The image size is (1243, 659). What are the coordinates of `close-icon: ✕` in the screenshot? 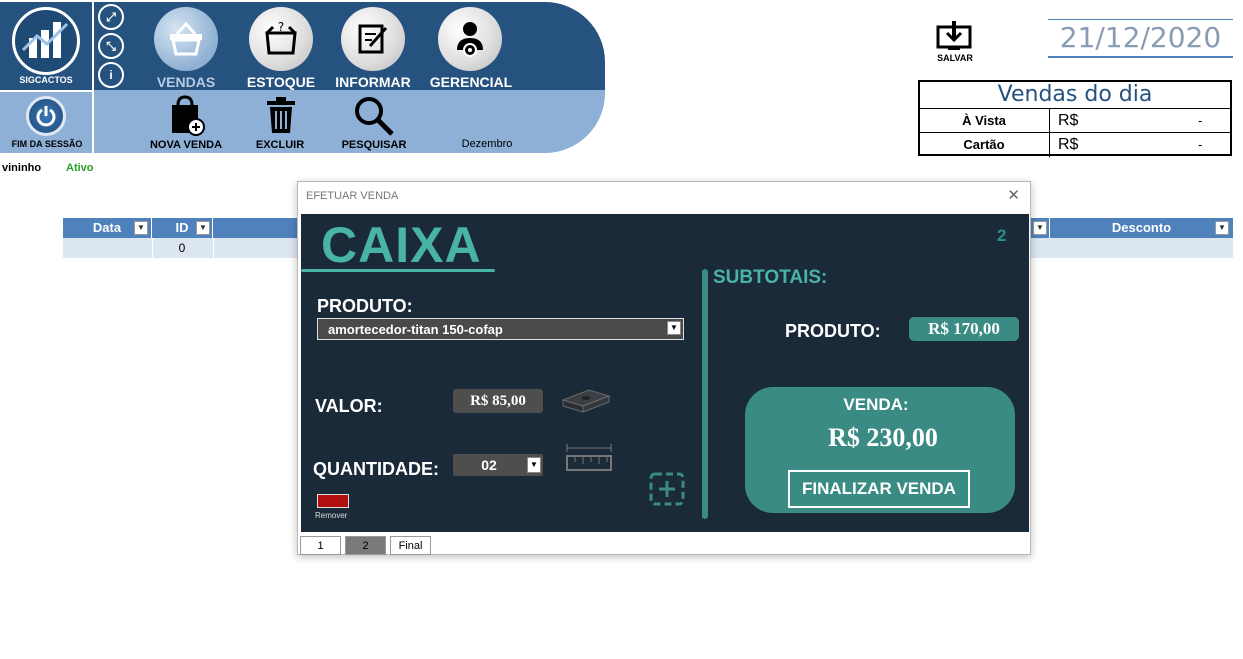 It's located at (1013, 195).